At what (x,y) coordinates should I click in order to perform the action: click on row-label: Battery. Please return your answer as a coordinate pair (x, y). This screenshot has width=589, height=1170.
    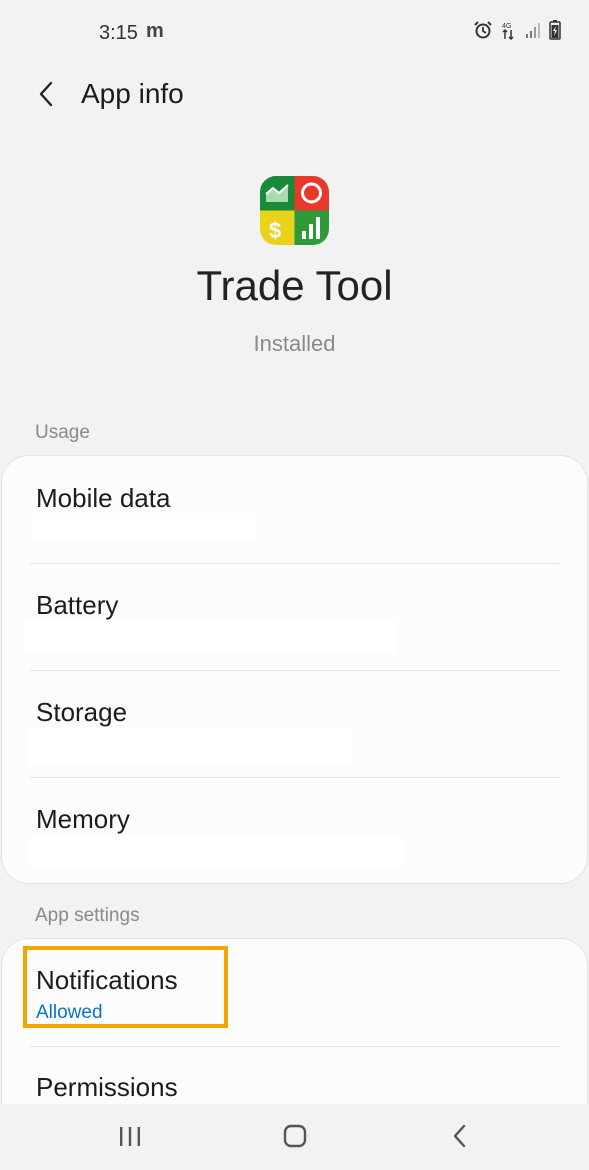
    Looking at the image, I should click on (77, 605).